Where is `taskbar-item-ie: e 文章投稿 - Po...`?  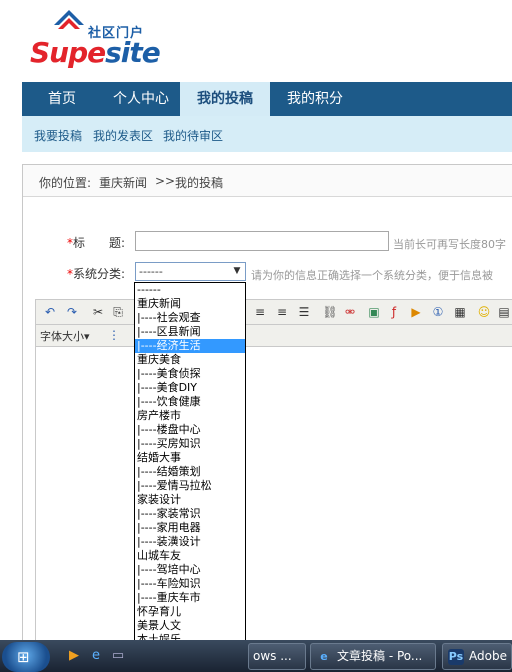 taskbar-item-ie: e 文章投稿 - Po... is located at coordinates (373, 656).